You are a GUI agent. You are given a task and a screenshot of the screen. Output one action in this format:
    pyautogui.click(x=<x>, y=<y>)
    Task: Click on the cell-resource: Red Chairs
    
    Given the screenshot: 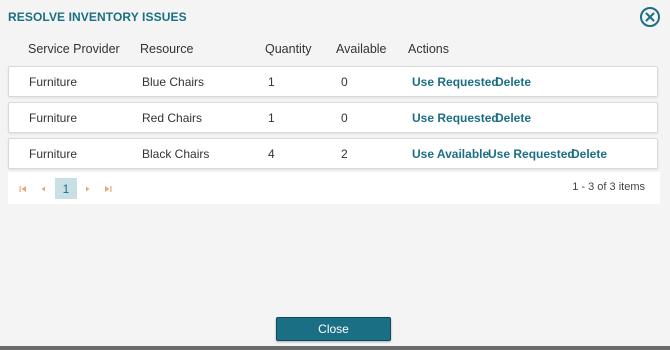 What is the action you would take?
    pyautogui.click(x=172, y=118)
    